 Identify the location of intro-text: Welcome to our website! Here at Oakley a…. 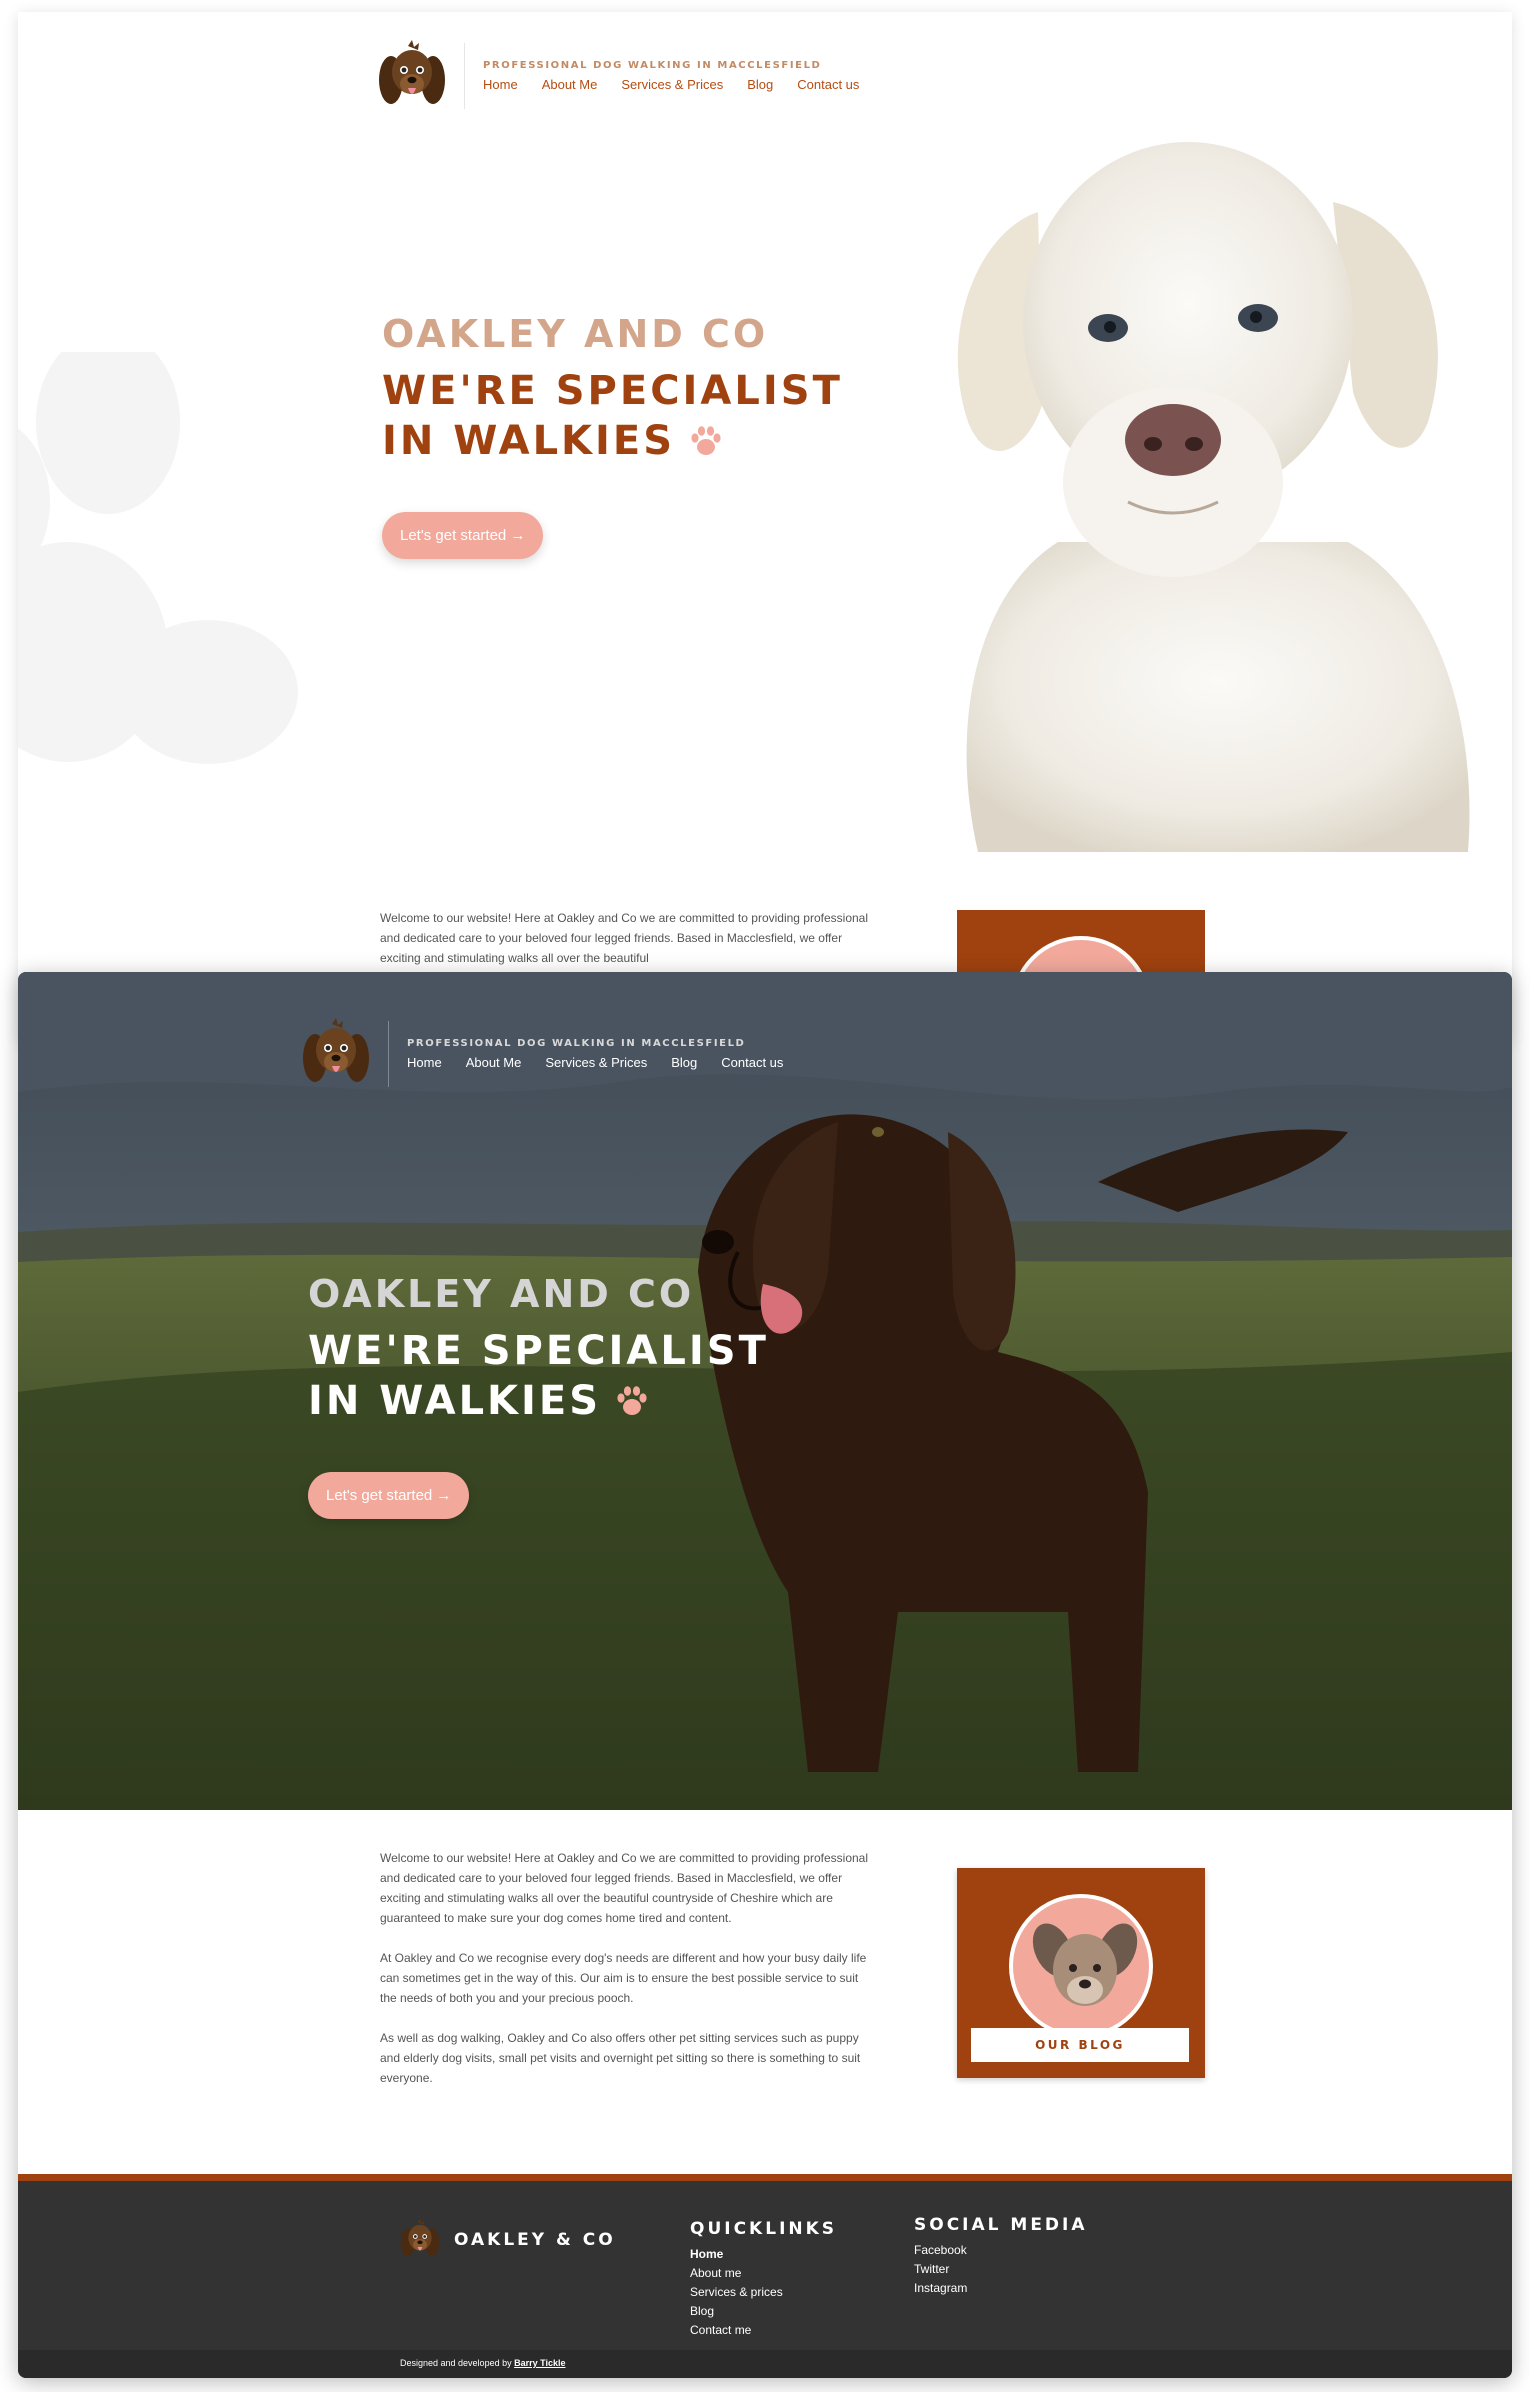
(625, 1978).